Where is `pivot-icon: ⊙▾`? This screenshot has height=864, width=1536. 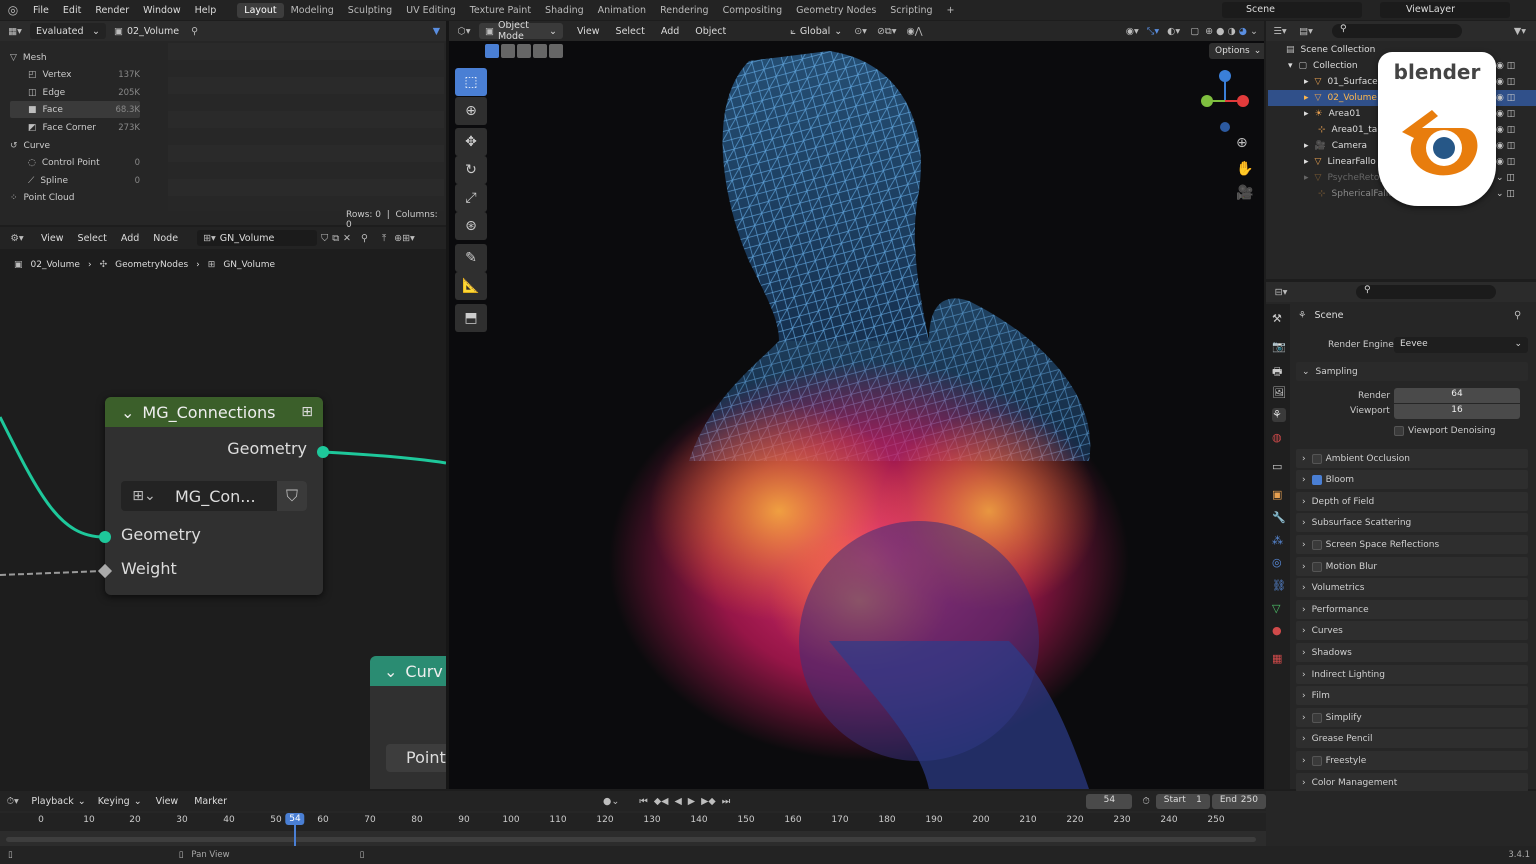 pivot-icon: ⊙▾ is located at coordinates (860, 31).